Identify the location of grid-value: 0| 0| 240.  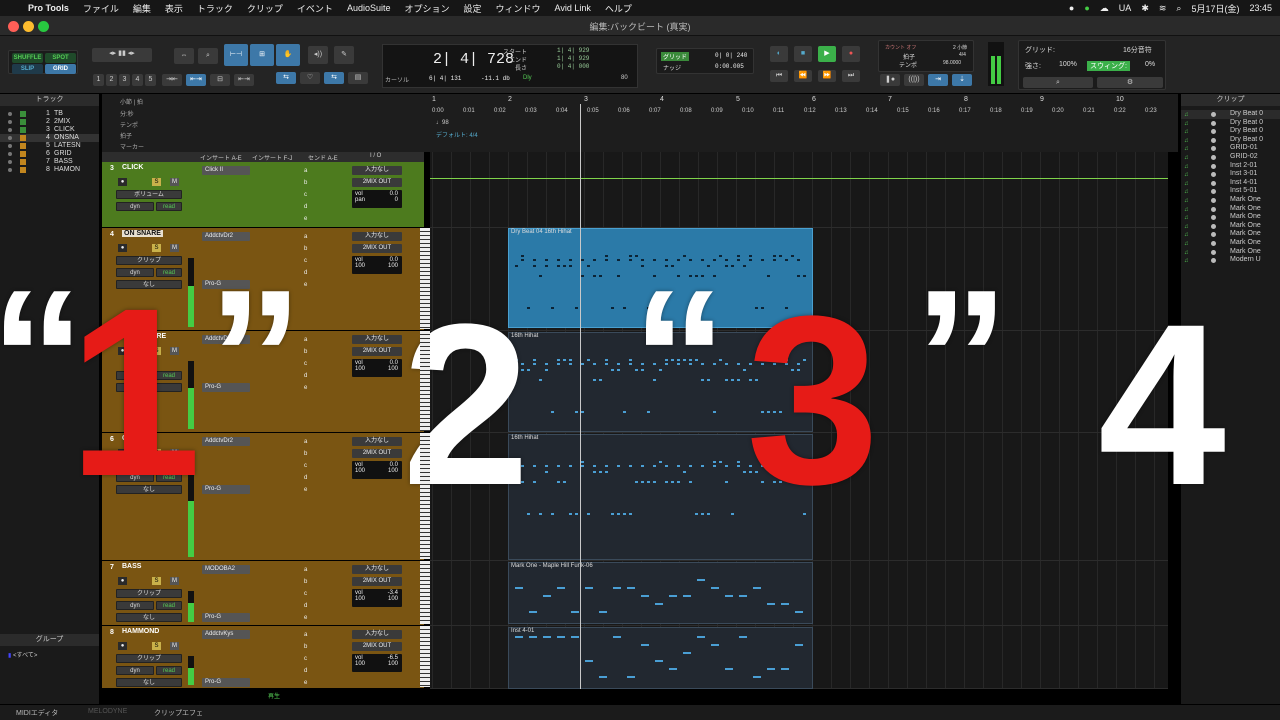
(731, 55).